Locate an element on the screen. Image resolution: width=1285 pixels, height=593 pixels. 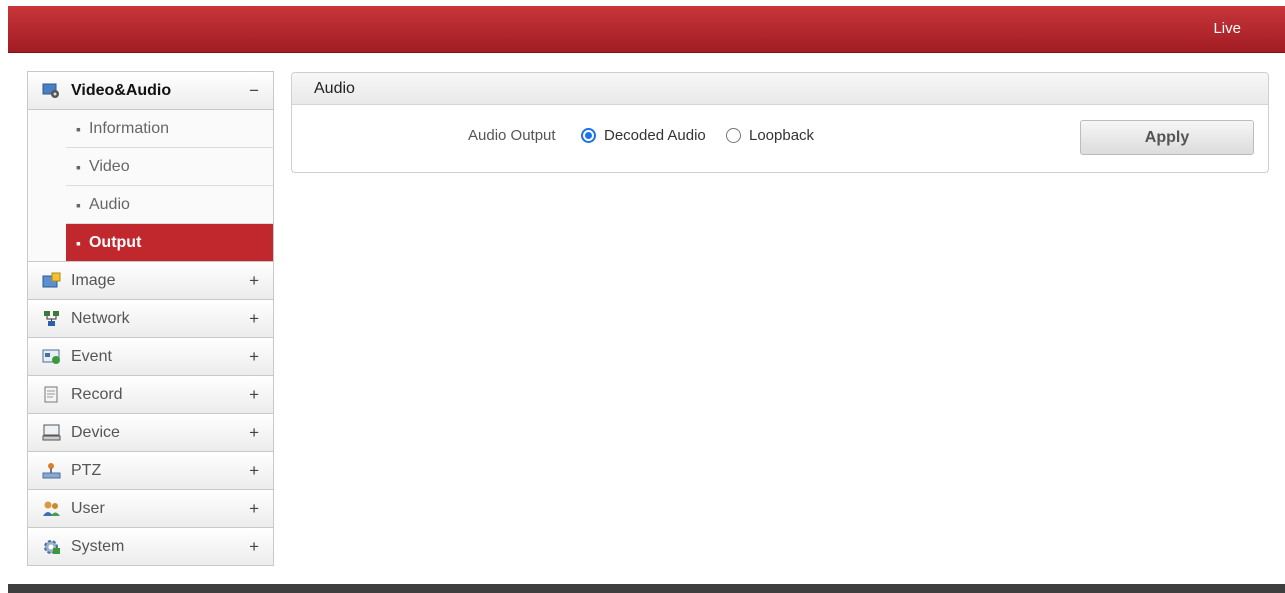
decoded-audio-radio is located at coordinates (588, 135).